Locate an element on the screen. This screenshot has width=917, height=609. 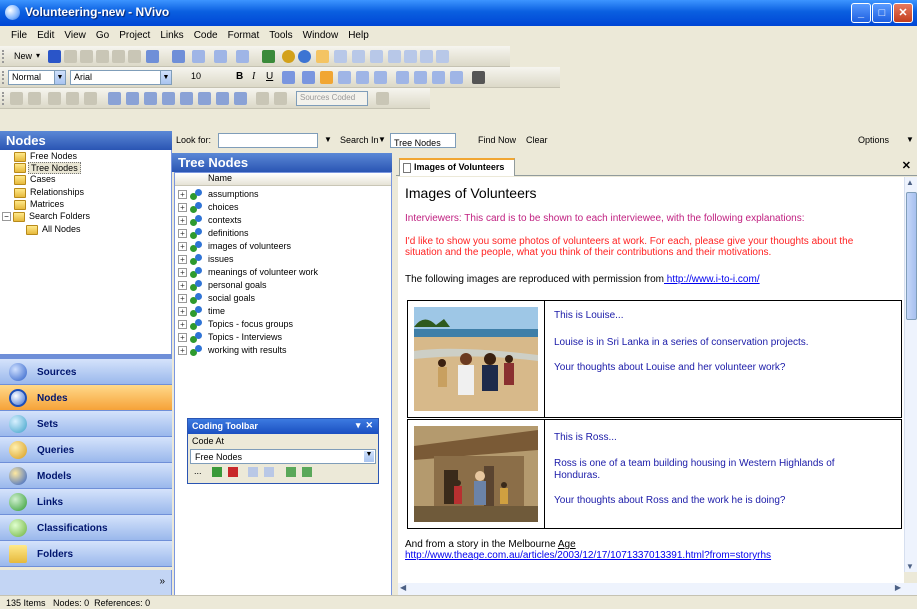
close-toolbar-icon: ✕ is located at coordinates (369, 425).